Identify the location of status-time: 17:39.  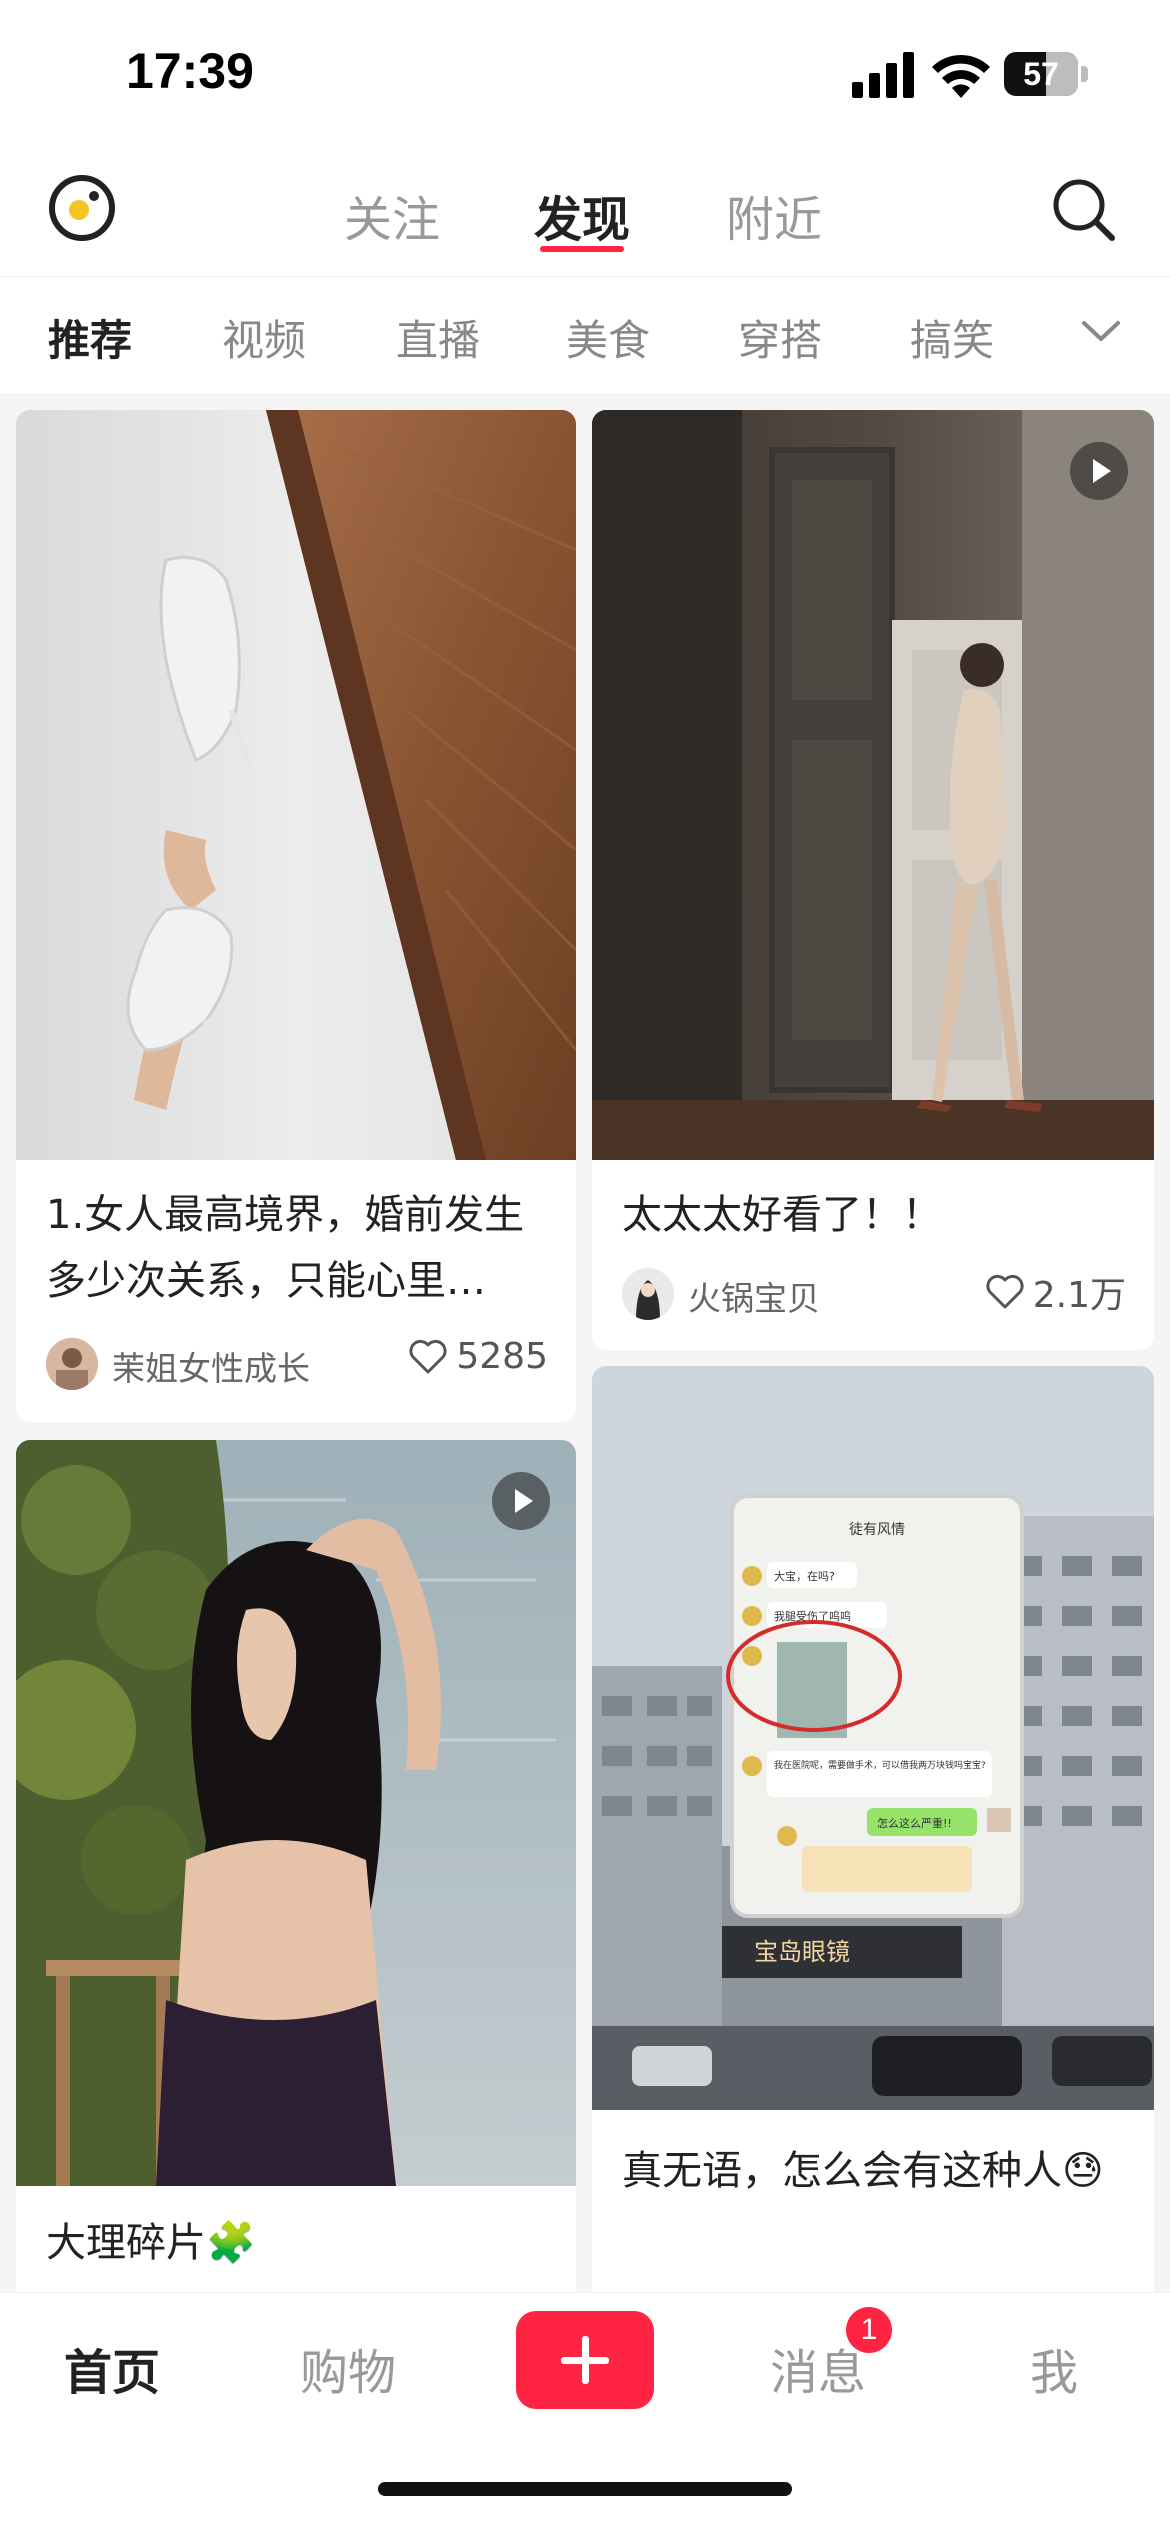
(190, 71).